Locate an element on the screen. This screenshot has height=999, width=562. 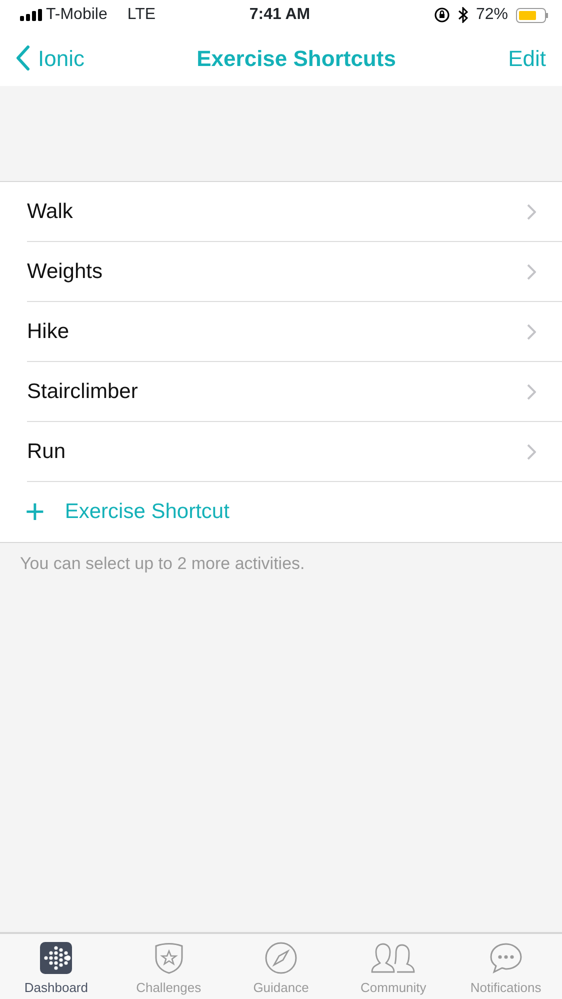
signal-icon is located at coordinates (31, 15).